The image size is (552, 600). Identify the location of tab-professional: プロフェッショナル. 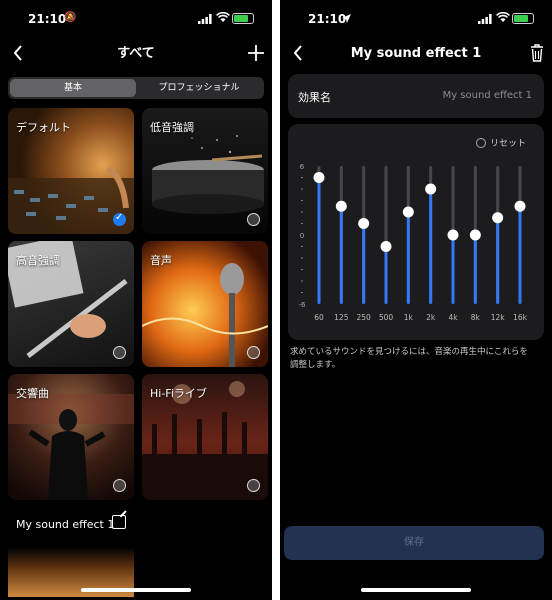
(199, 88).